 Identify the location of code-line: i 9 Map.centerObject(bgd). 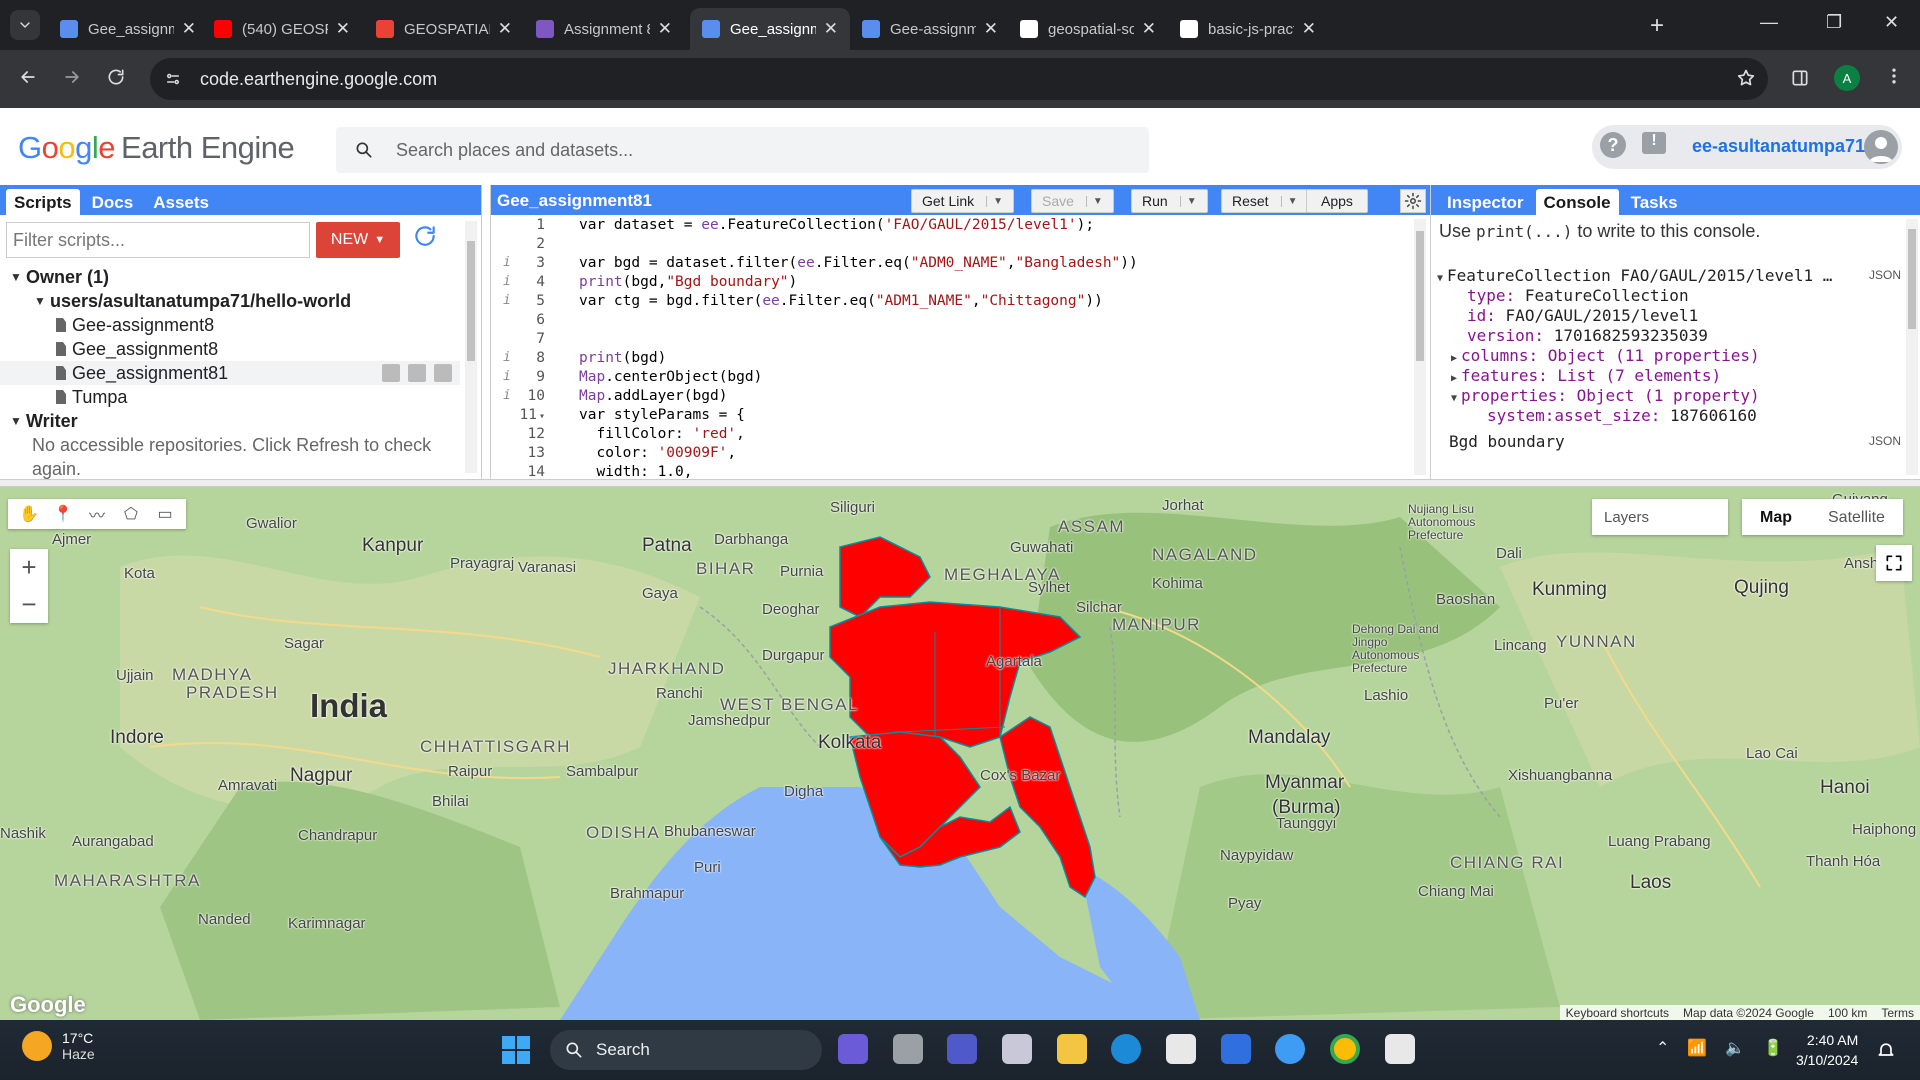
(948, 376).